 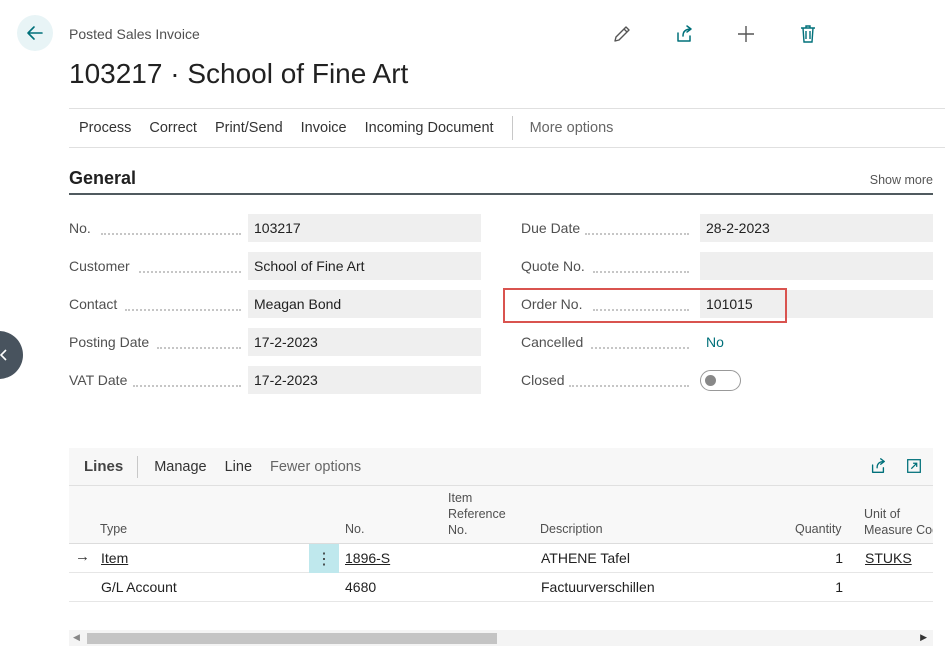 What do you see at coordinates (501, 558) in the screenshot?
I see `table-row: → Item ⋮ 1896-S ATHENE Tafel 1 STUKS` at bounding box center [501, 558].